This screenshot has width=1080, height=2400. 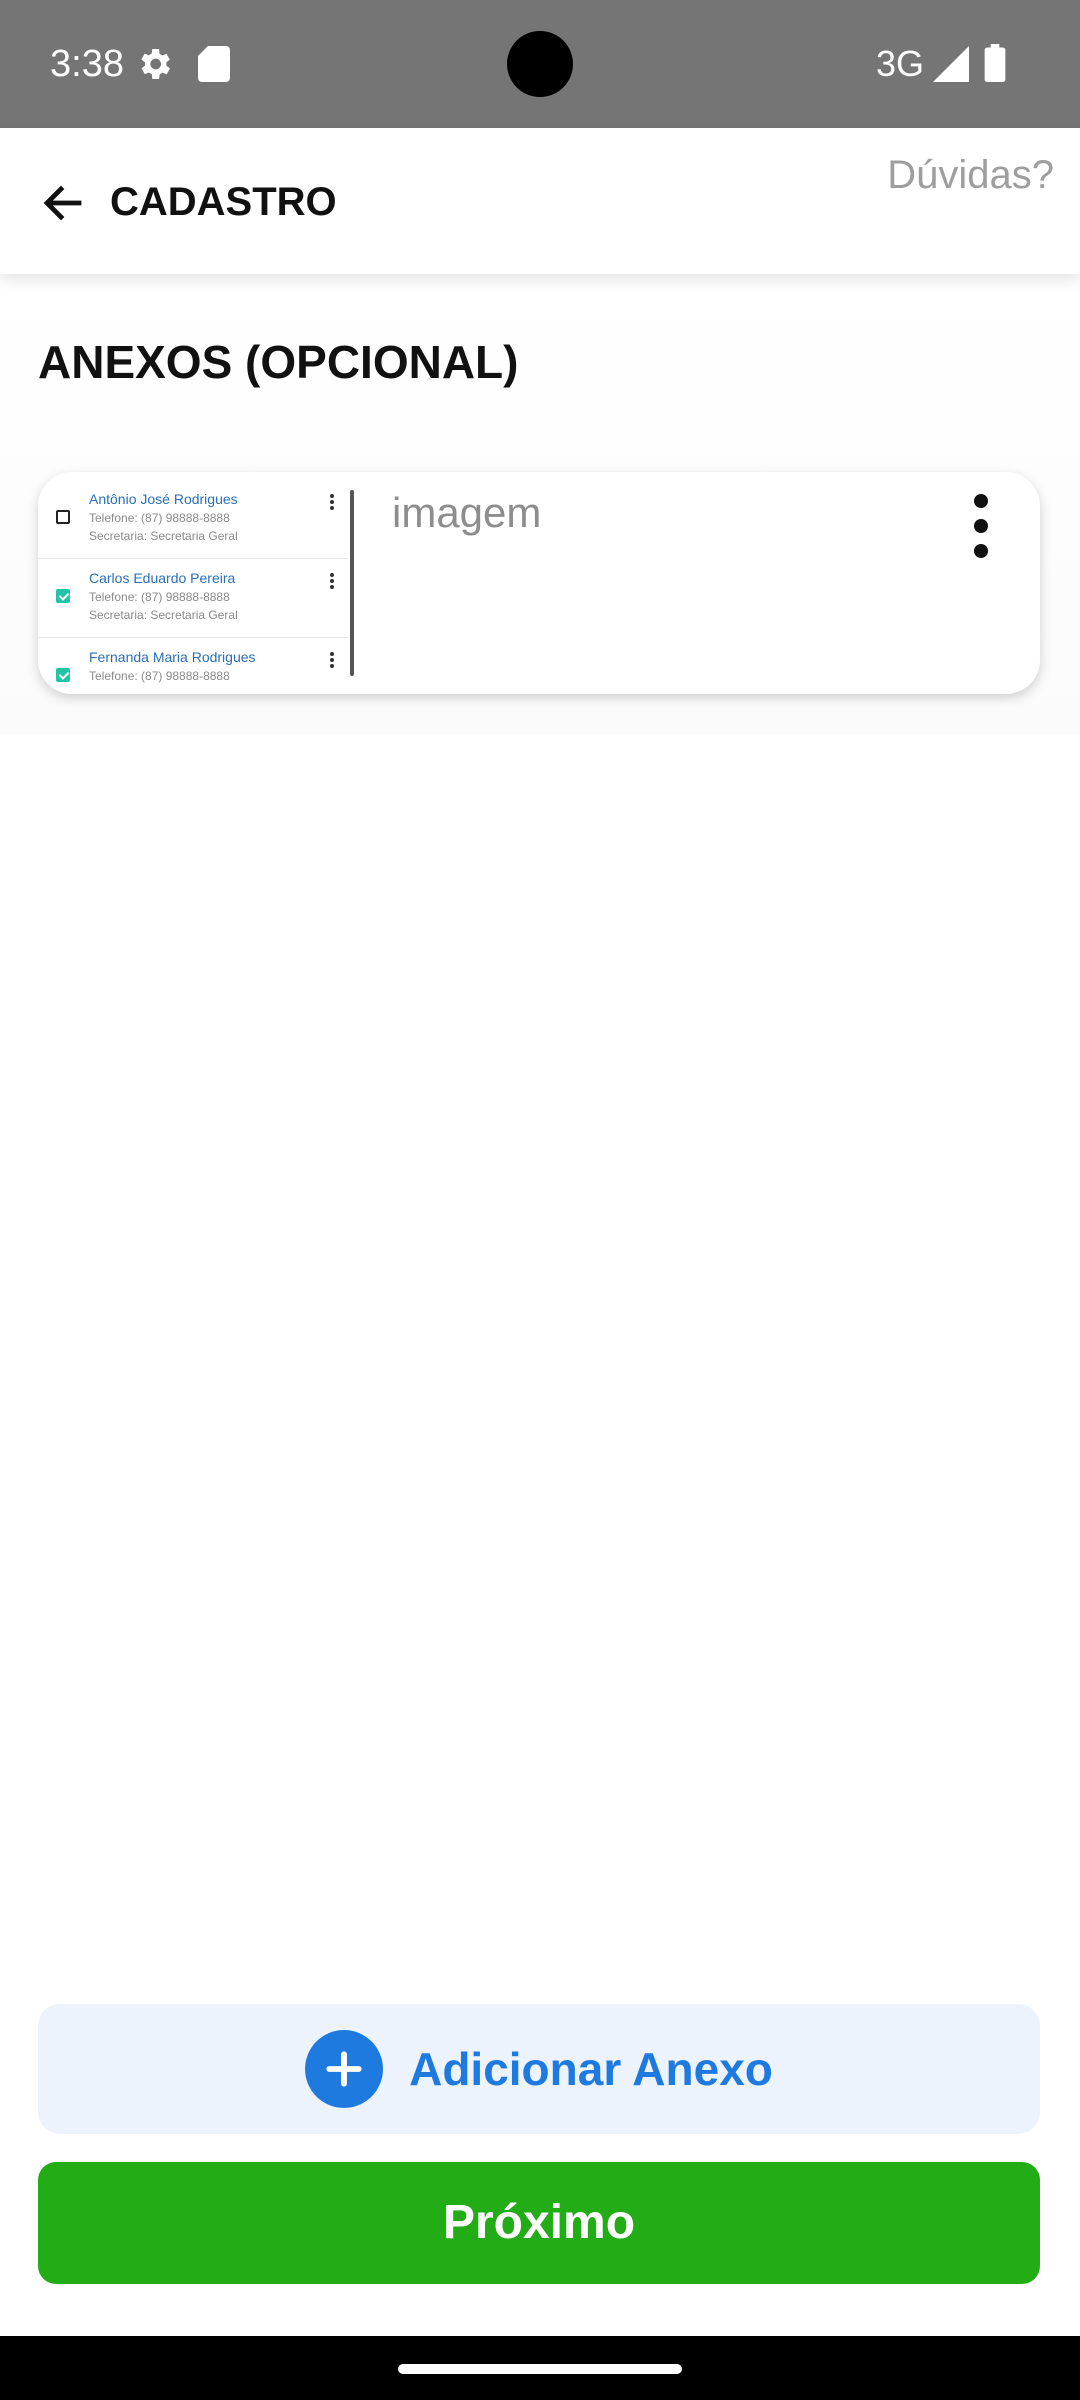 What do you see at coordinates (970, 175) in the screenshot?
I see `help-link: Dúvidas?` at bounding box center [970, 175].